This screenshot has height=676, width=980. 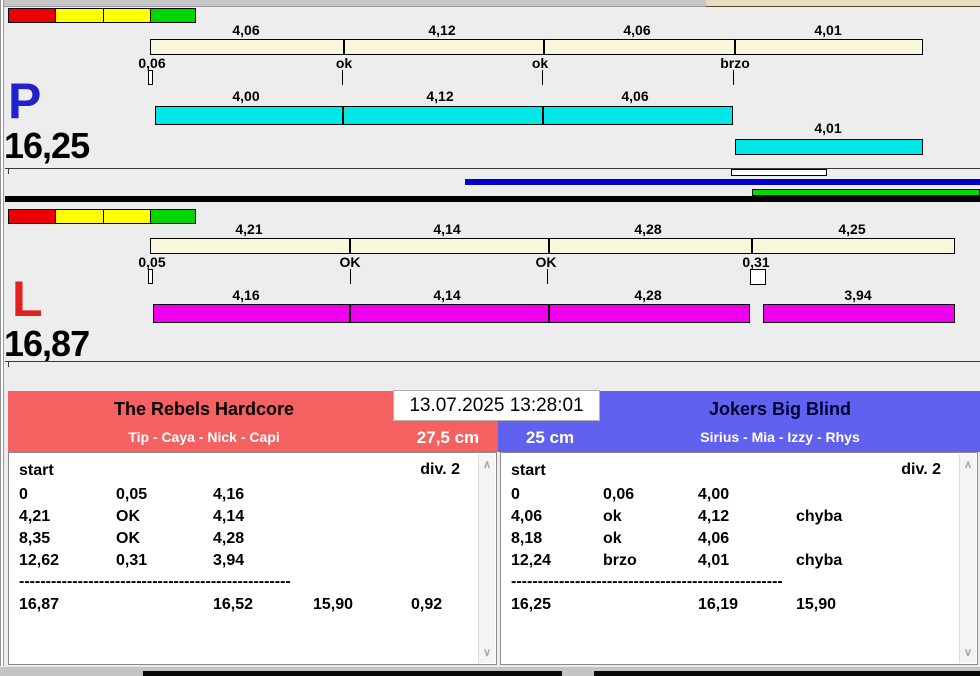 I want to click on background-taskbar-gap, so click(x=578, y=673).